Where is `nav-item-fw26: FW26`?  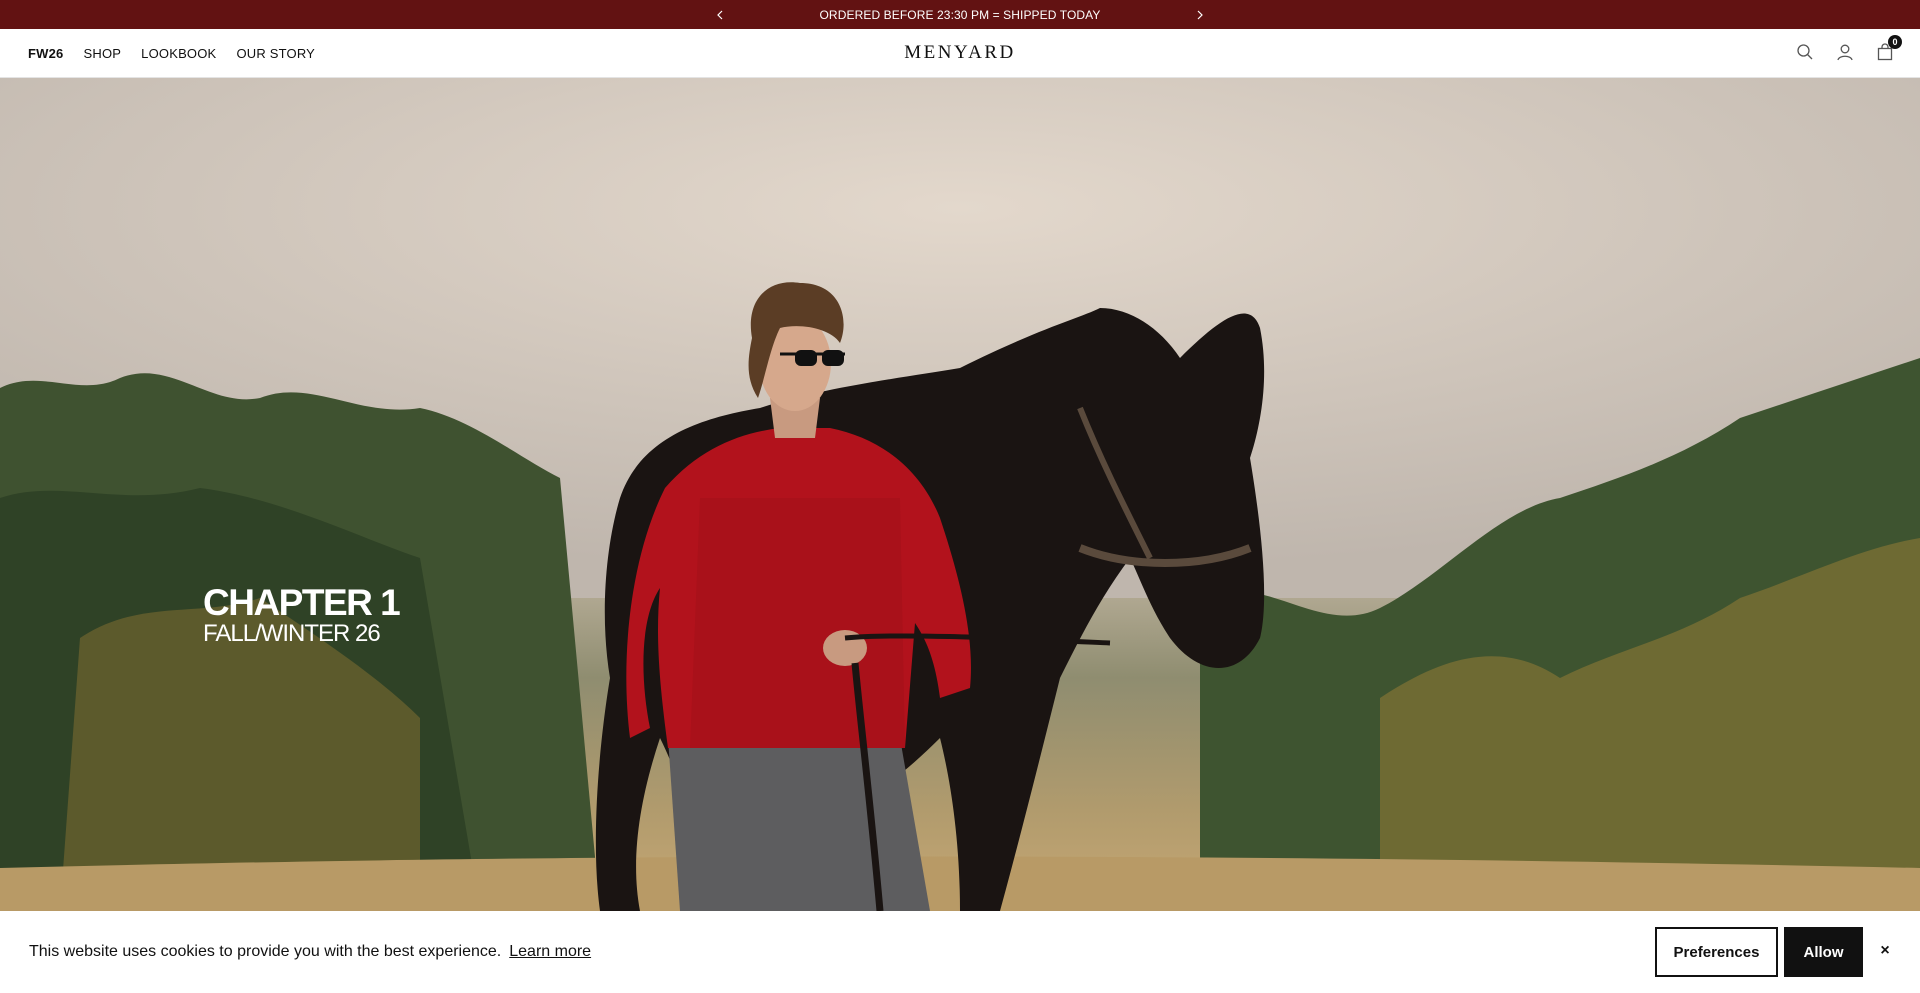 nav-item-fw26: FW26 is located at coordinates (45, 53).